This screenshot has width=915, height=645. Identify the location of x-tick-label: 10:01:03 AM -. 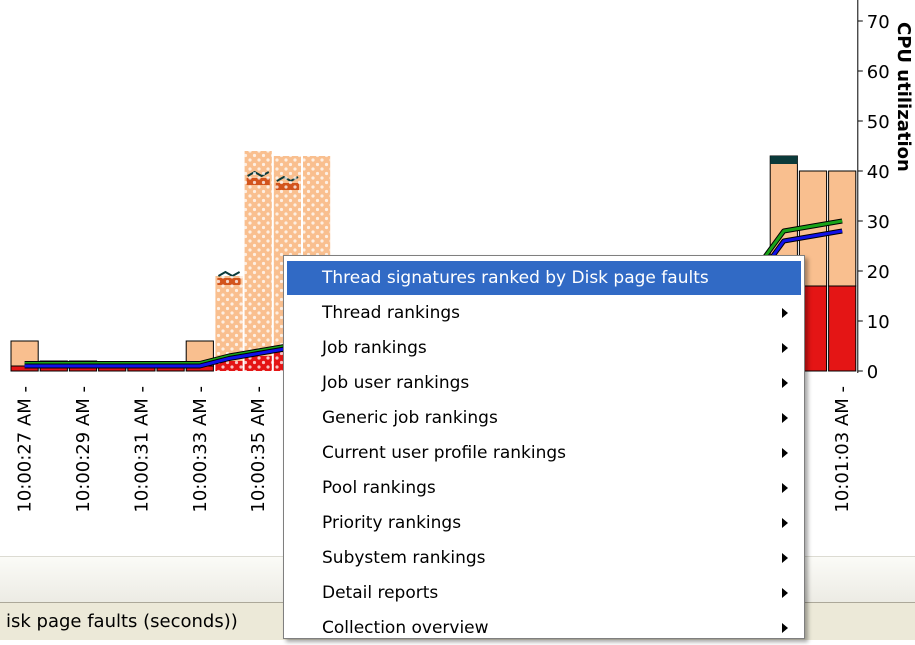
(842, 449).